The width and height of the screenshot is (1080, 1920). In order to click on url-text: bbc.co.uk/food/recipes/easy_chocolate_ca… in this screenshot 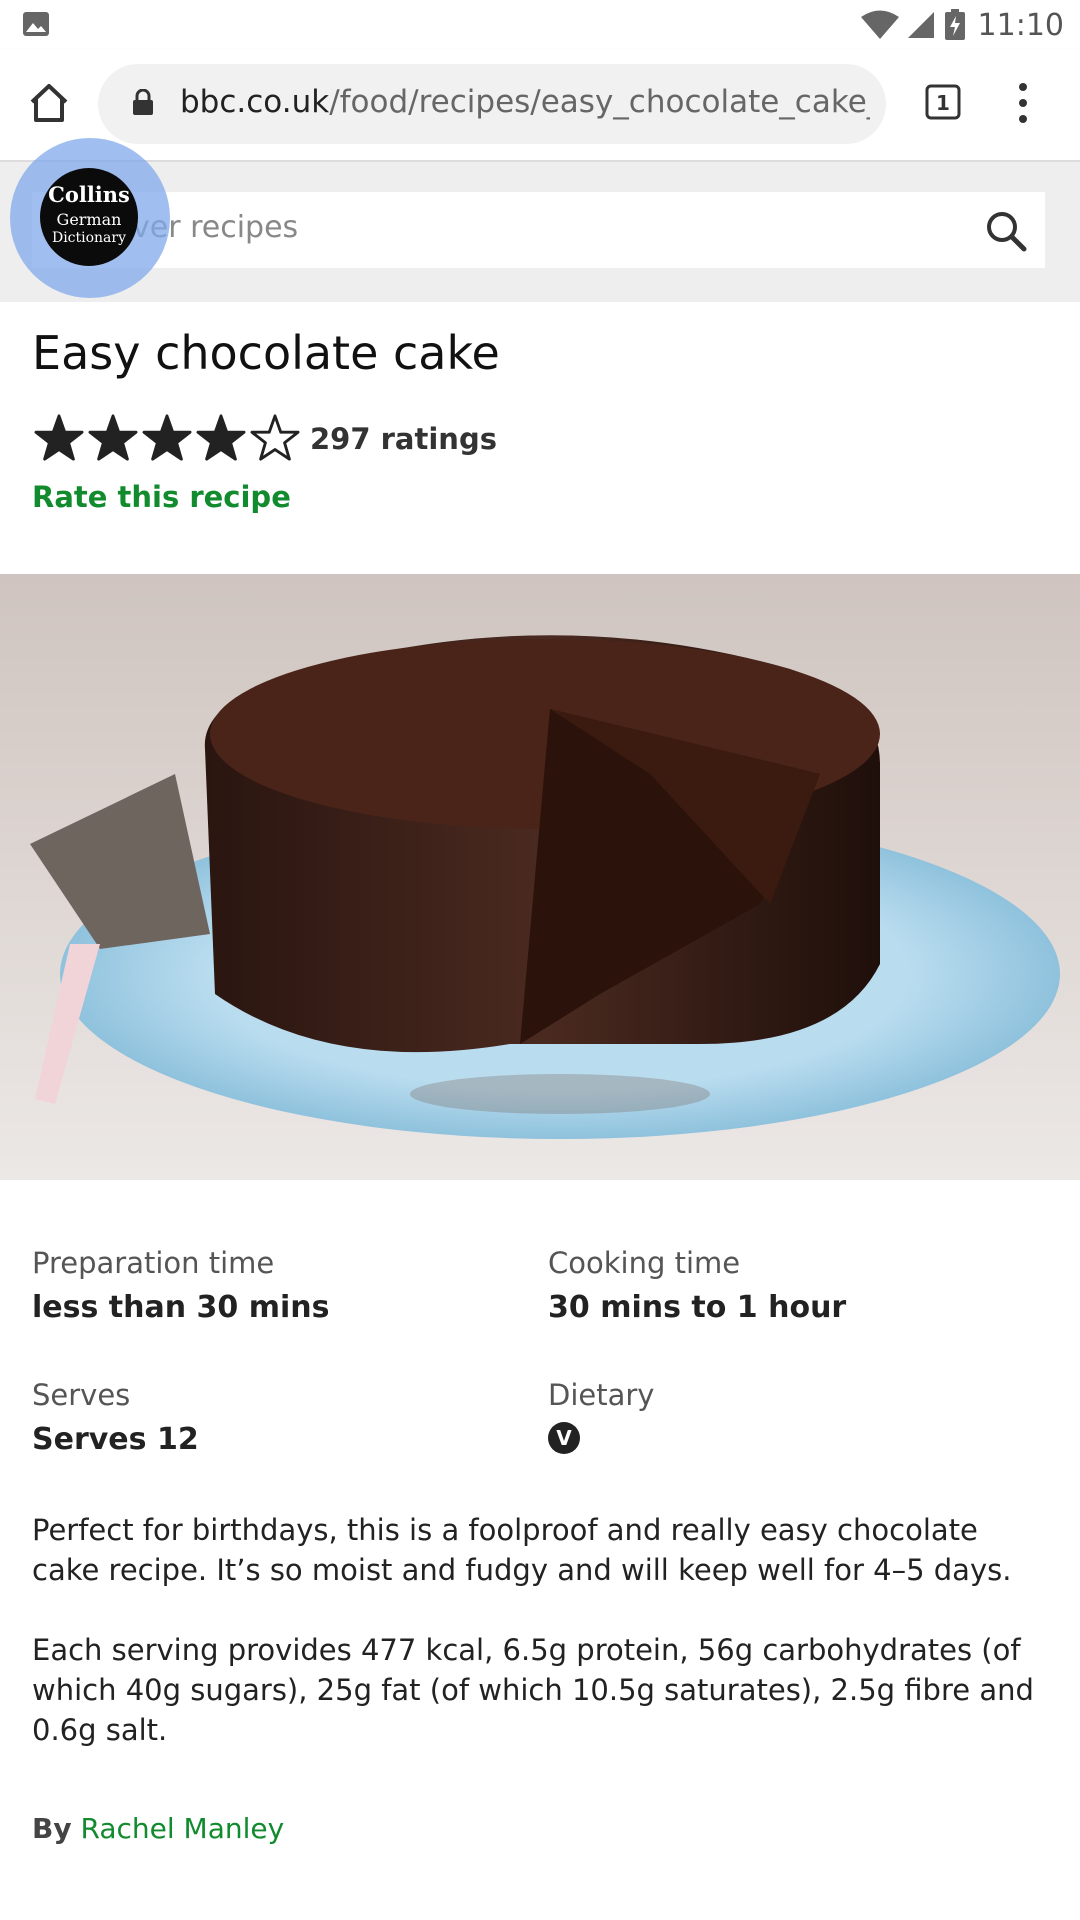, I will do `click(525, 102)`.